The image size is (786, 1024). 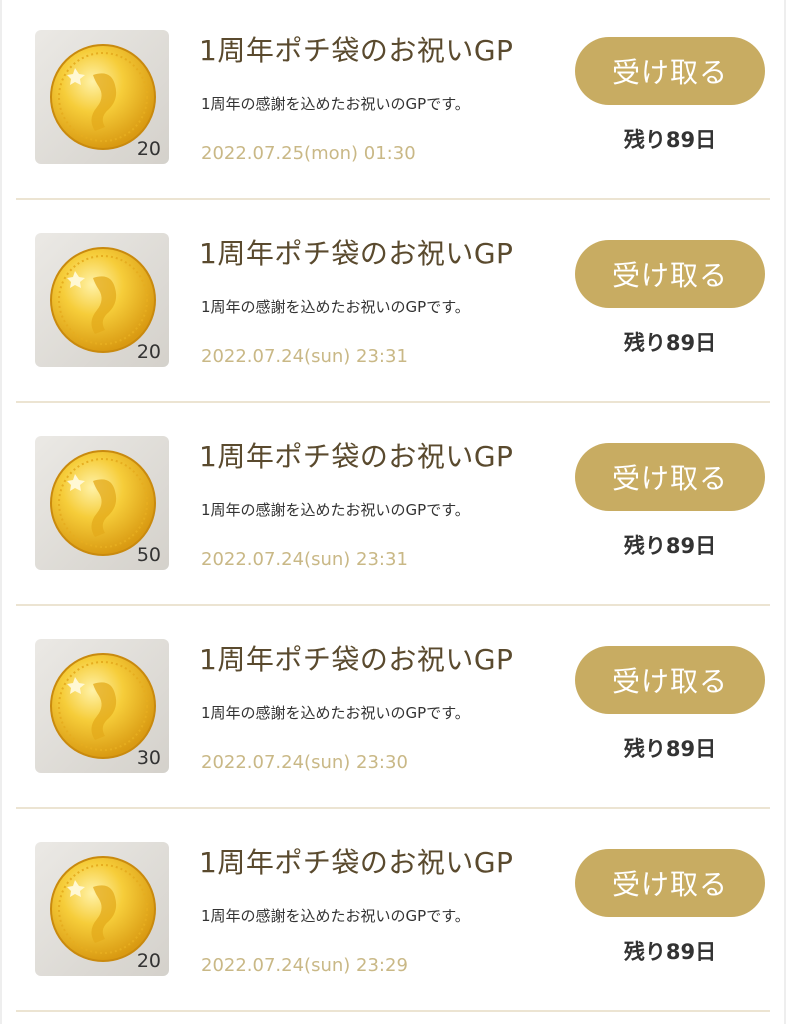 I want to click on gift-date: 2022.07.24(sun) 23:29, so click(x=304, y=965).